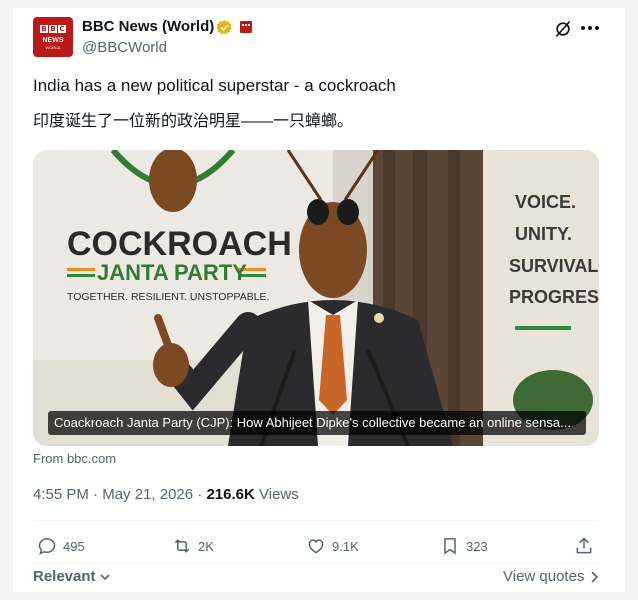 Image resolution: width=638 pixels, height=600 pixels. I want to click on reply-count: 495, so click(74, 546).